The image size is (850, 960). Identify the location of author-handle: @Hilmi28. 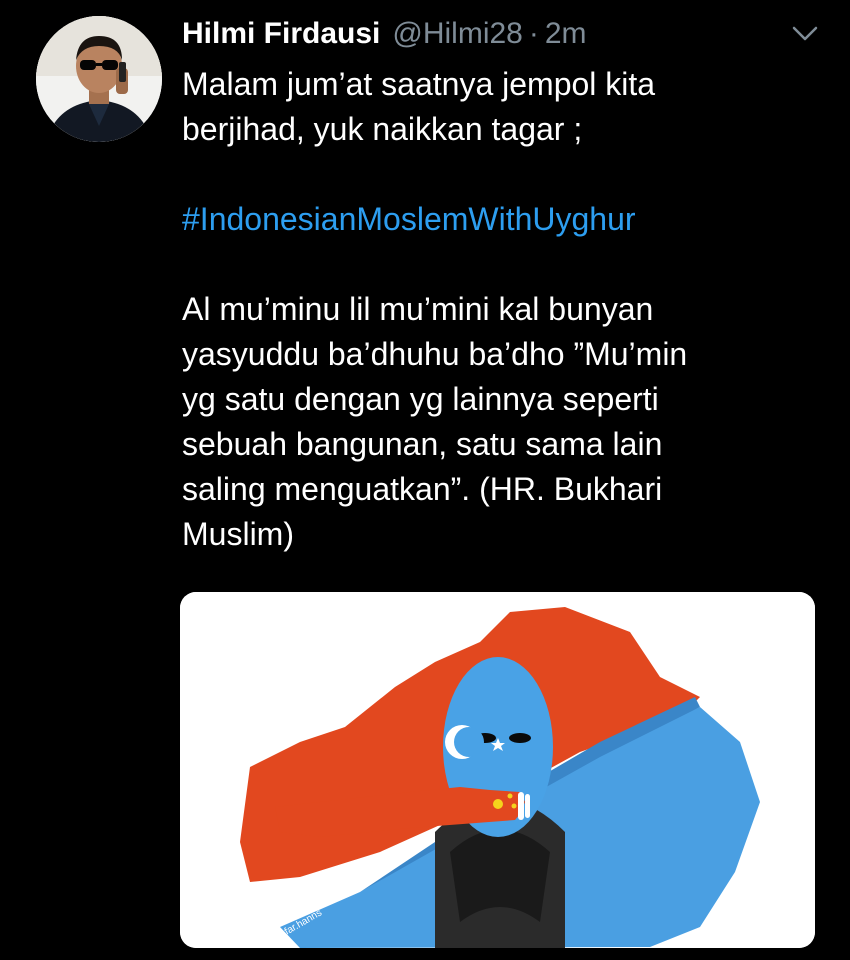
(457, 34).